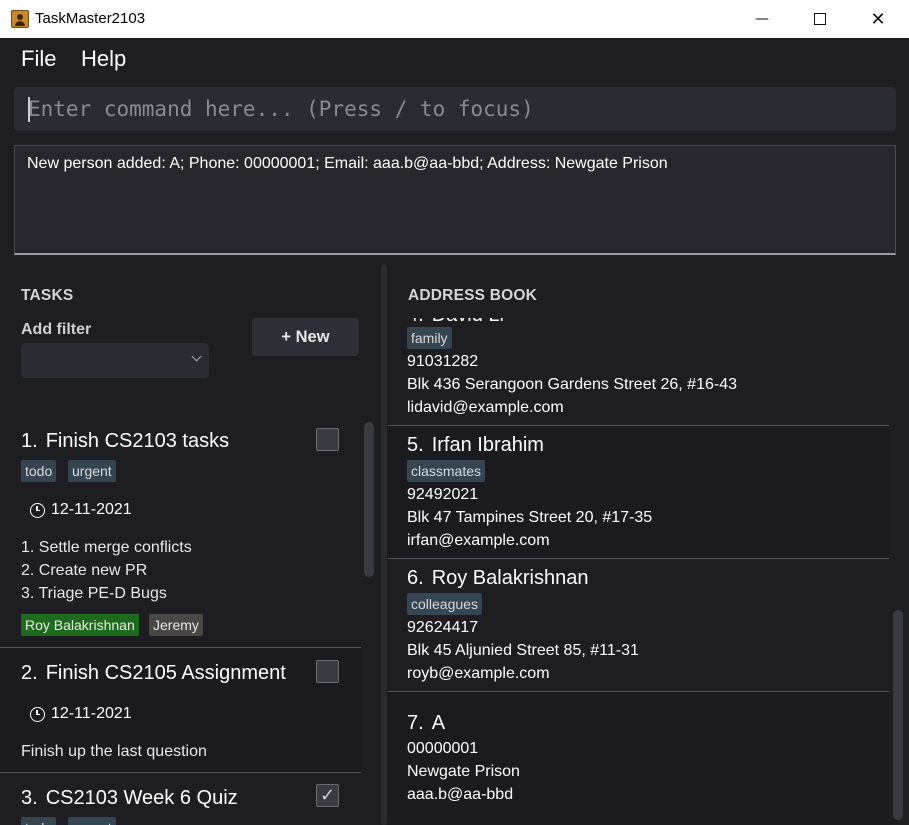  I want to click on person-name-text: Roy Balakrishnan, so click(510, 578).